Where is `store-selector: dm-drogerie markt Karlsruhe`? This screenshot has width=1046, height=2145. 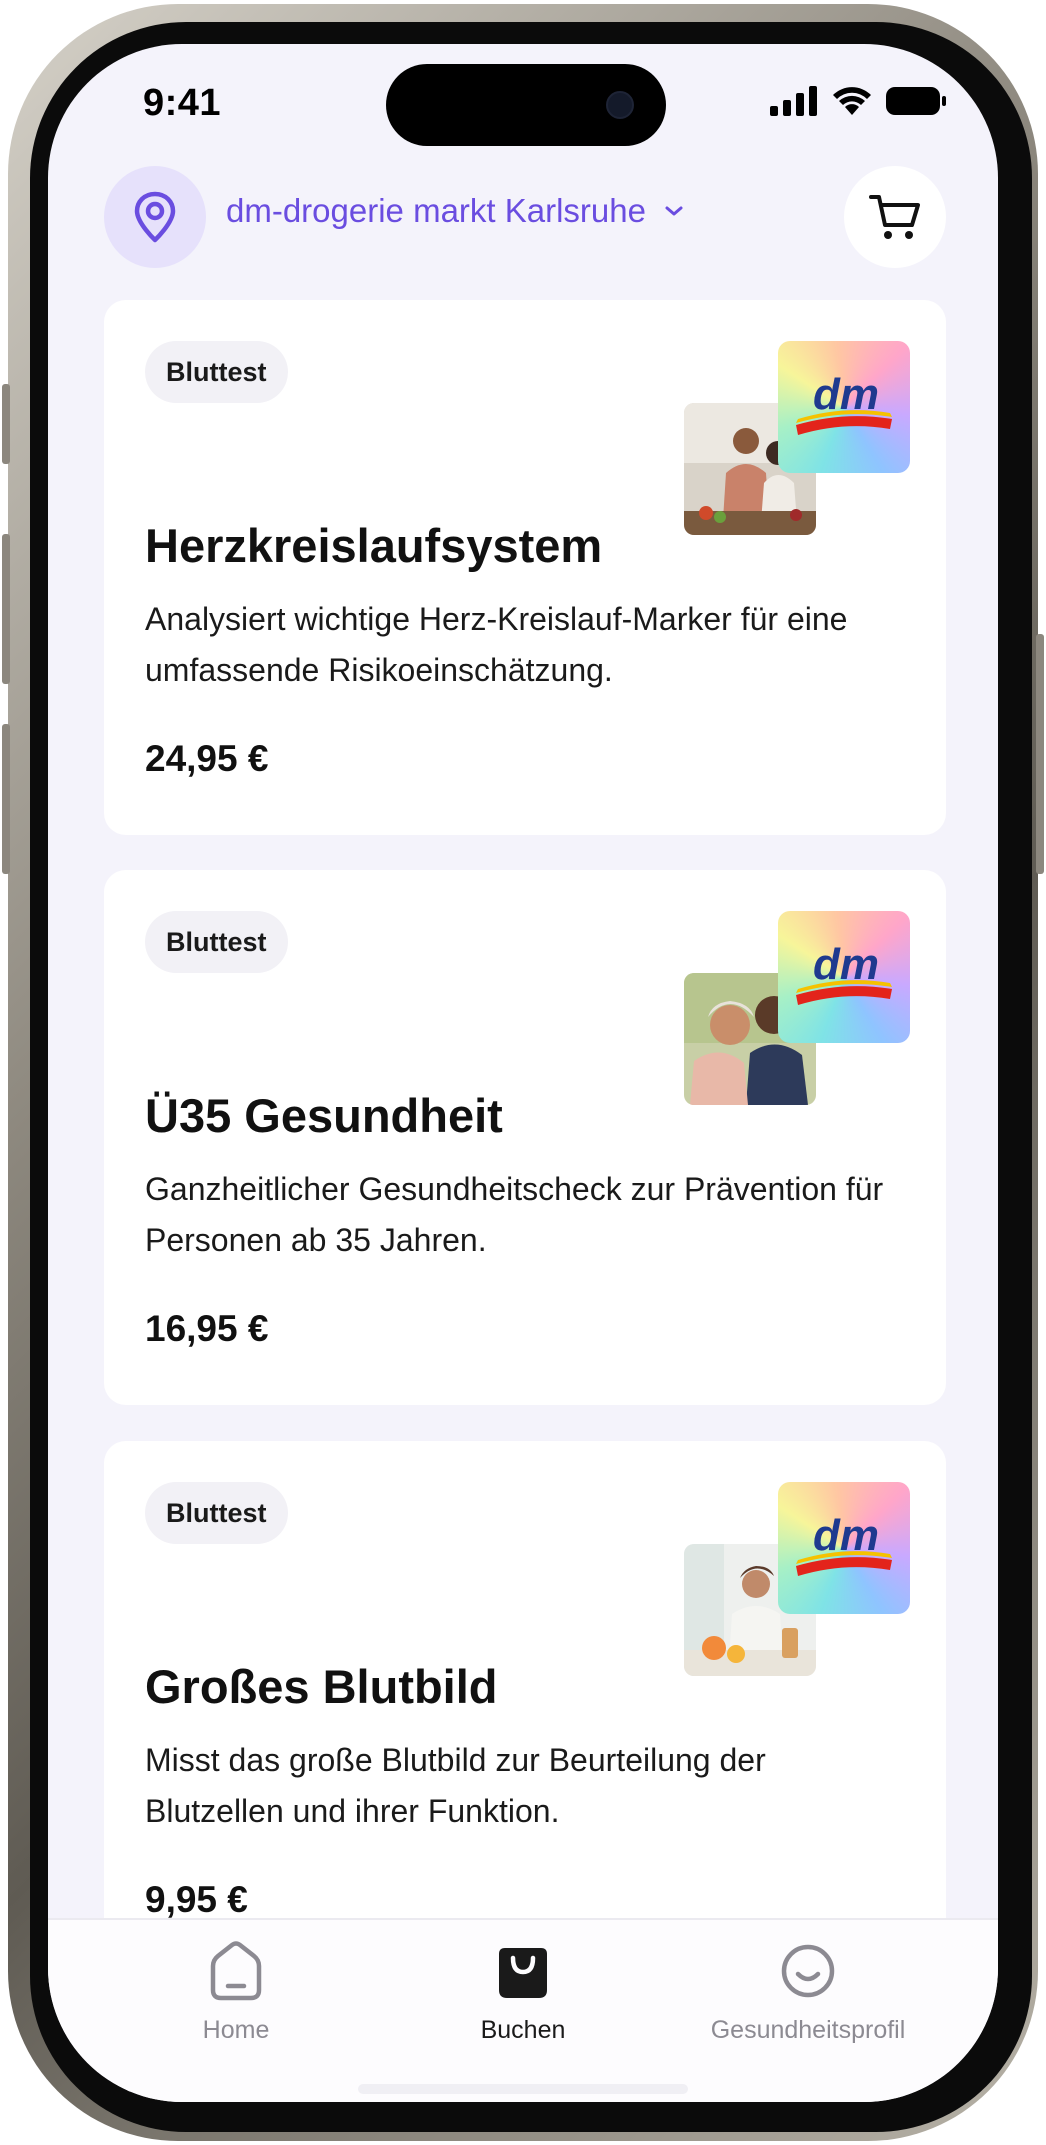
store-selector: dm-drogerie markt Karlsruhe is located at coordinates (455, 211).